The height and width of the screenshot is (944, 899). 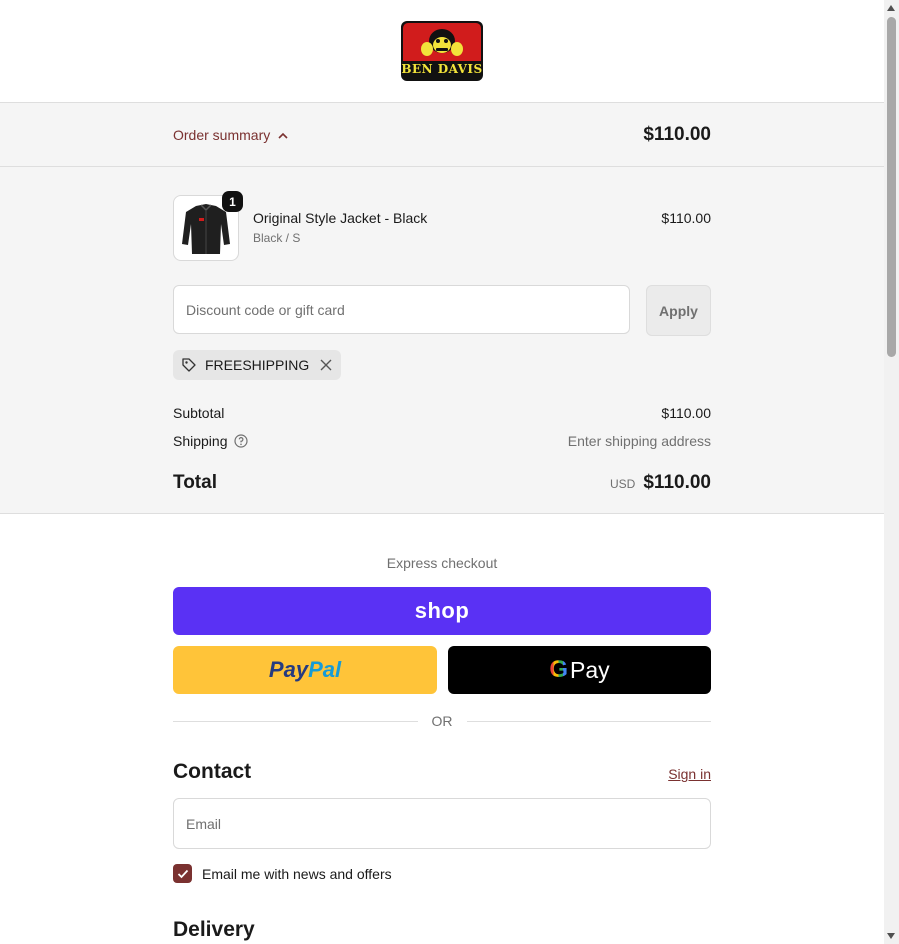 What do you see at coordinates (689, 774) in the screenshot?
I see `sign-in-link: Sign in` at bounding box center [689, 774].